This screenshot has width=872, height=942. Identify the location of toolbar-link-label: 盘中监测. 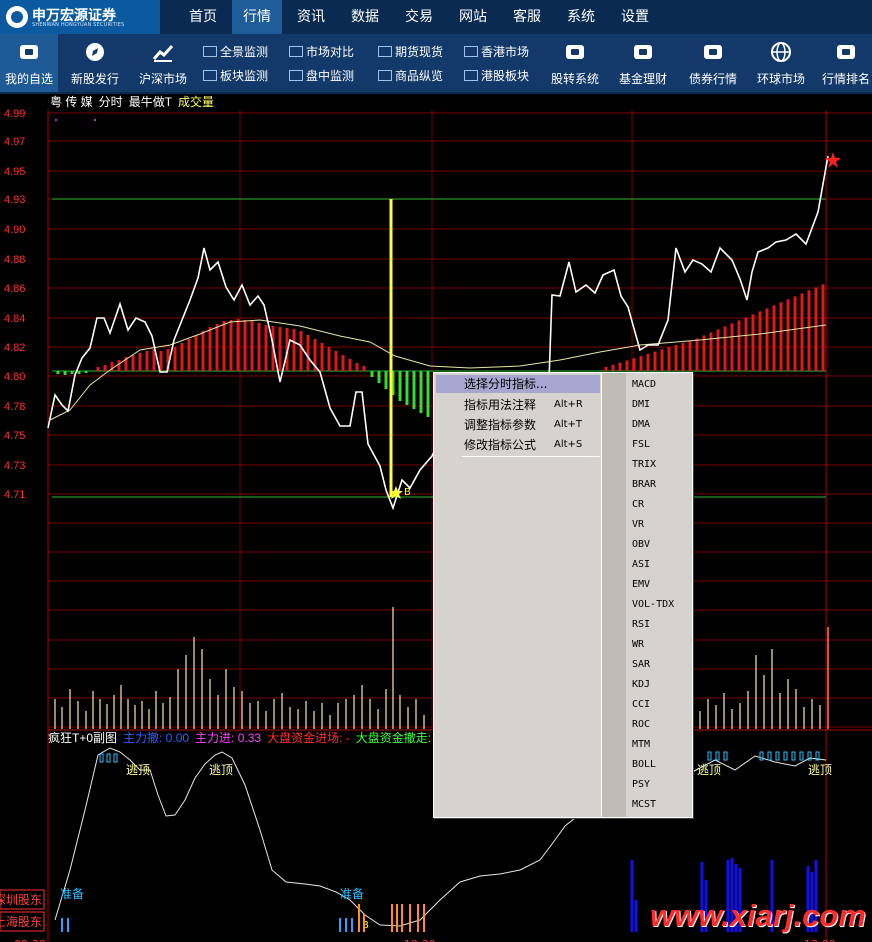
(330, 76).